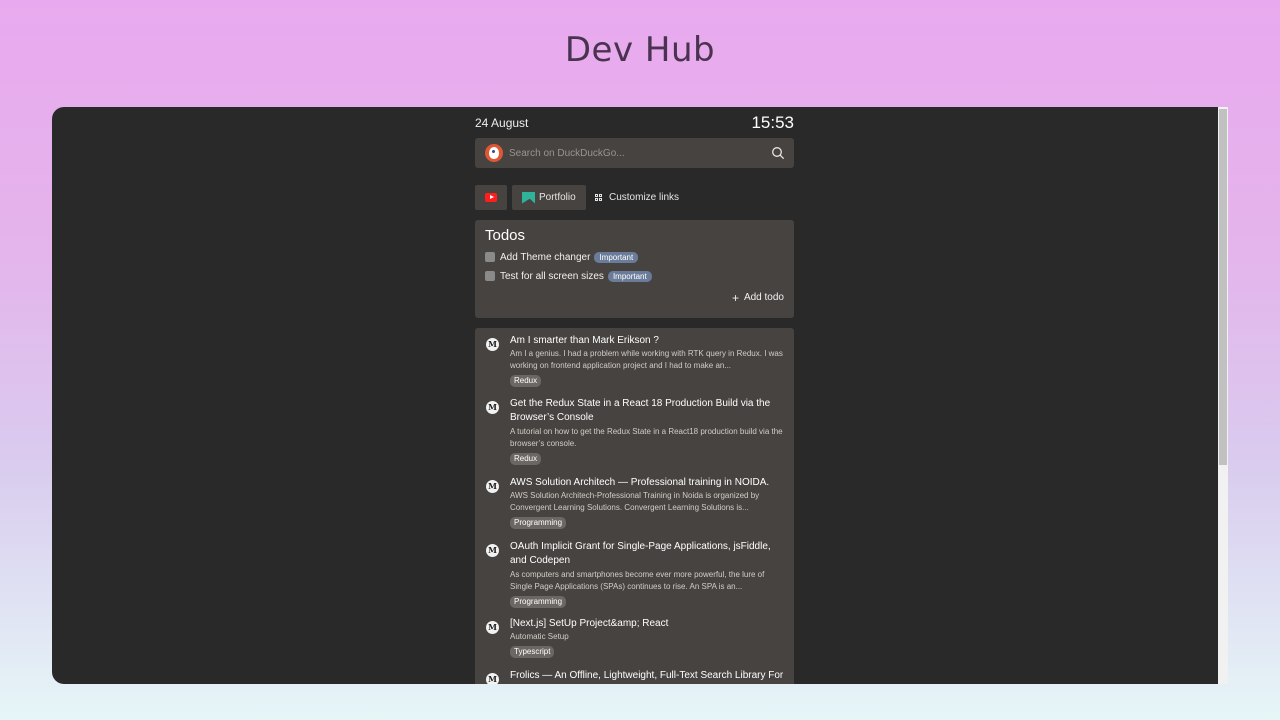  What do you see at coordinates (502, 123) in the screenshot?
I see `date-label: 24 August` at bounding box center [502, 123].